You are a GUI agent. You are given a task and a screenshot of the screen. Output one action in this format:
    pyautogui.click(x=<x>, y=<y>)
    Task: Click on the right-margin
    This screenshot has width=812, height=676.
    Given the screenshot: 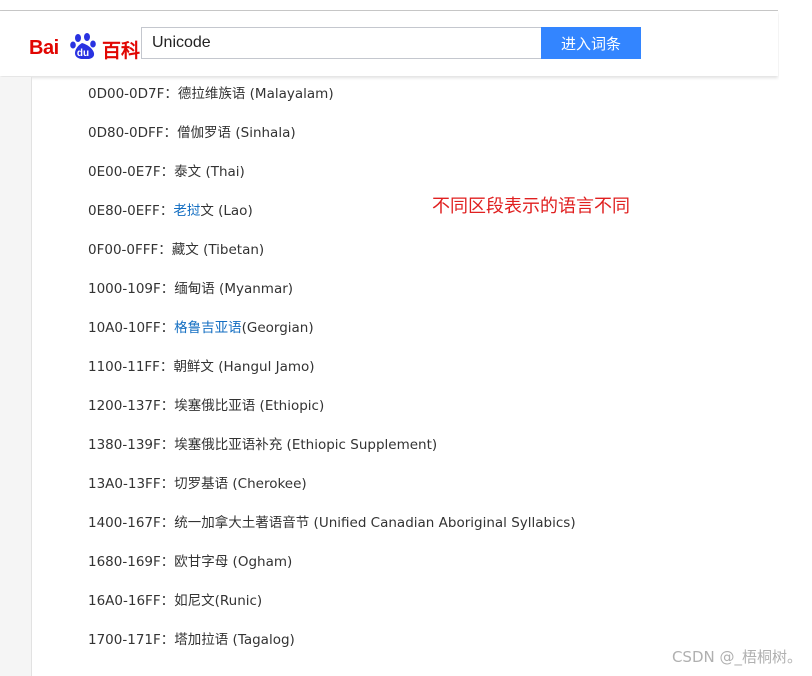 What is the action you would take?
    pyautogui.click(x=795, y=338)
    